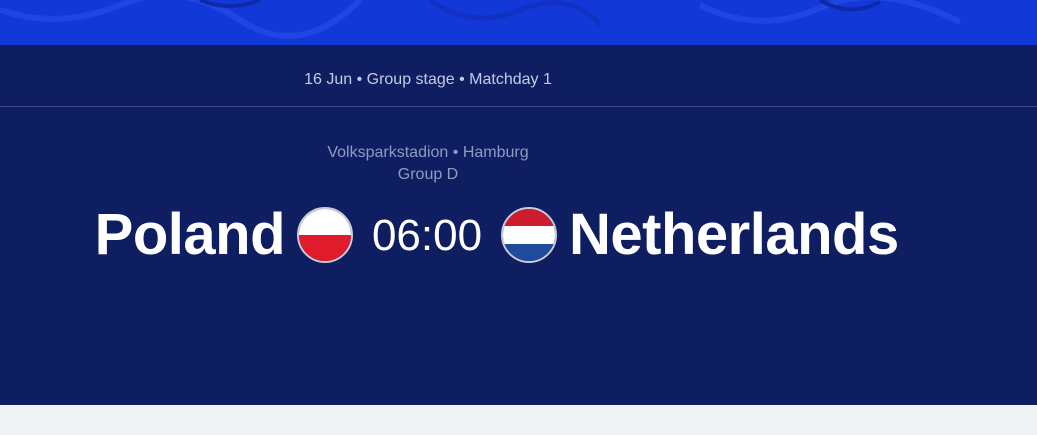 The image size is (1037, 435). What do you see at coordinates (734, 234) in the screenshot?
I see `away-team-name: Netherlands` at bounding box center [734, 234].